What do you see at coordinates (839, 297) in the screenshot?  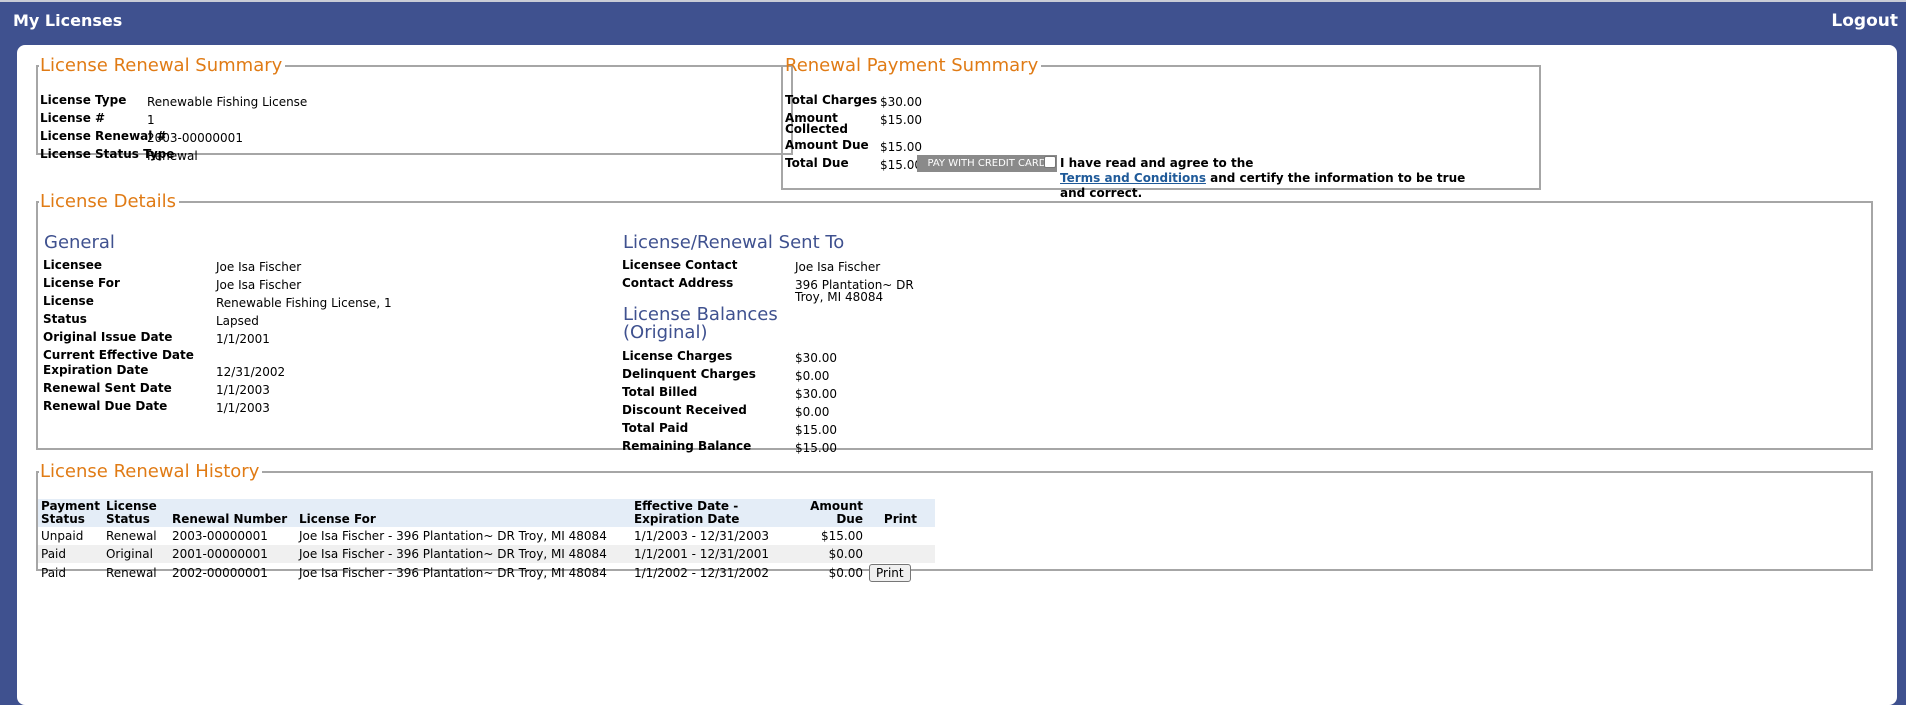 I see `contact-address-line-2: Troy, MI 48084` at bounding box center [839, 297].